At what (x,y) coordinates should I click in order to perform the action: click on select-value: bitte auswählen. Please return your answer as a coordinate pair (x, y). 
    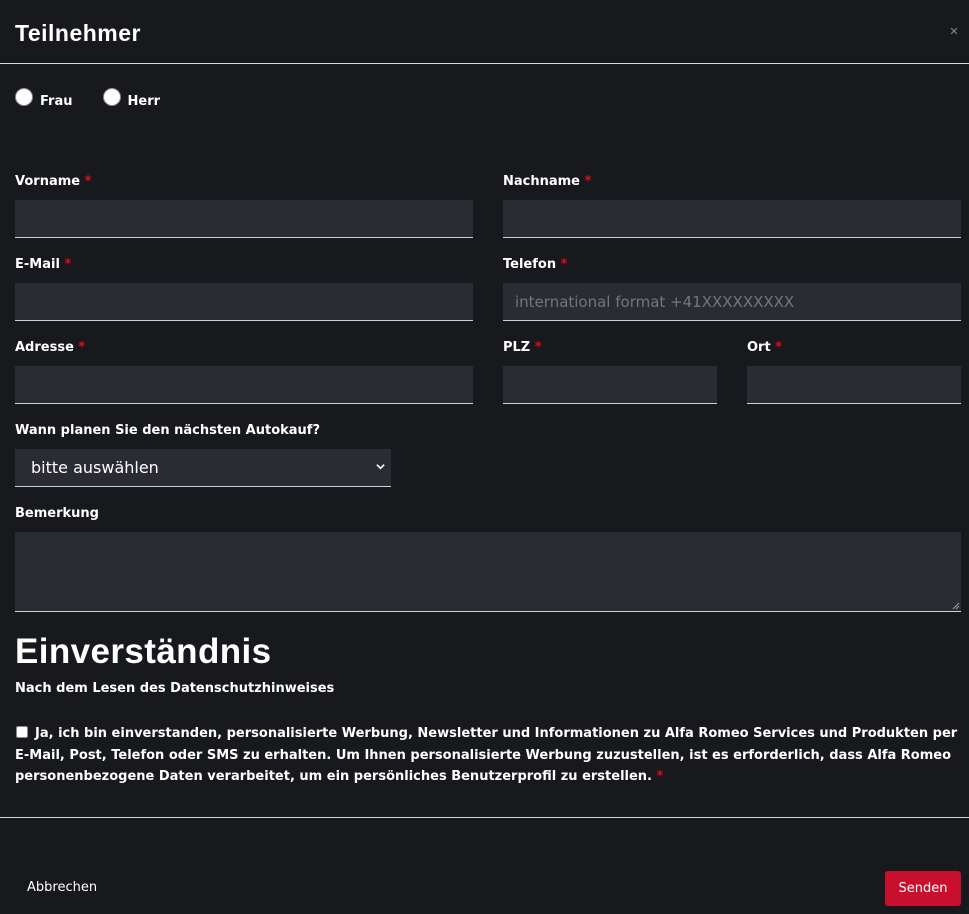
    Looking at the image, I should click on (95, 467).